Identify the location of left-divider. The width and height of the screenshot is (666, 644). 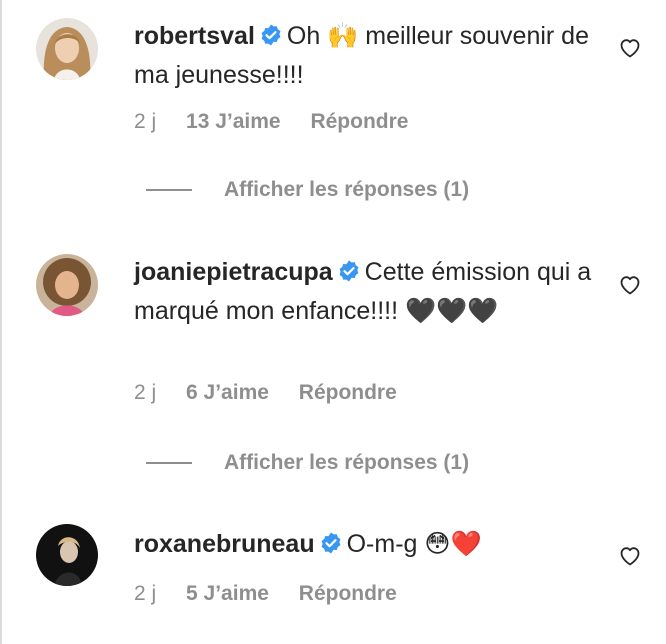
(1, 322).